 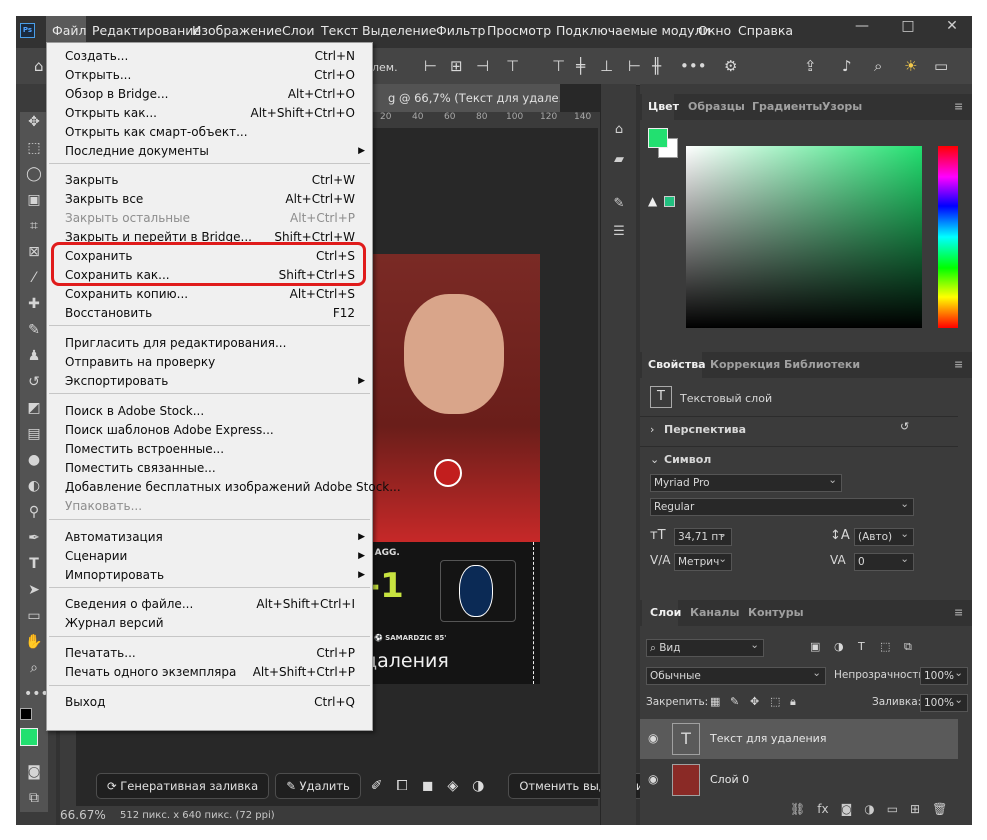 What do you see at coordinates (884, 562) in the screenshot?
I see `tracking-input: 0` at bounding box center [884, 562].